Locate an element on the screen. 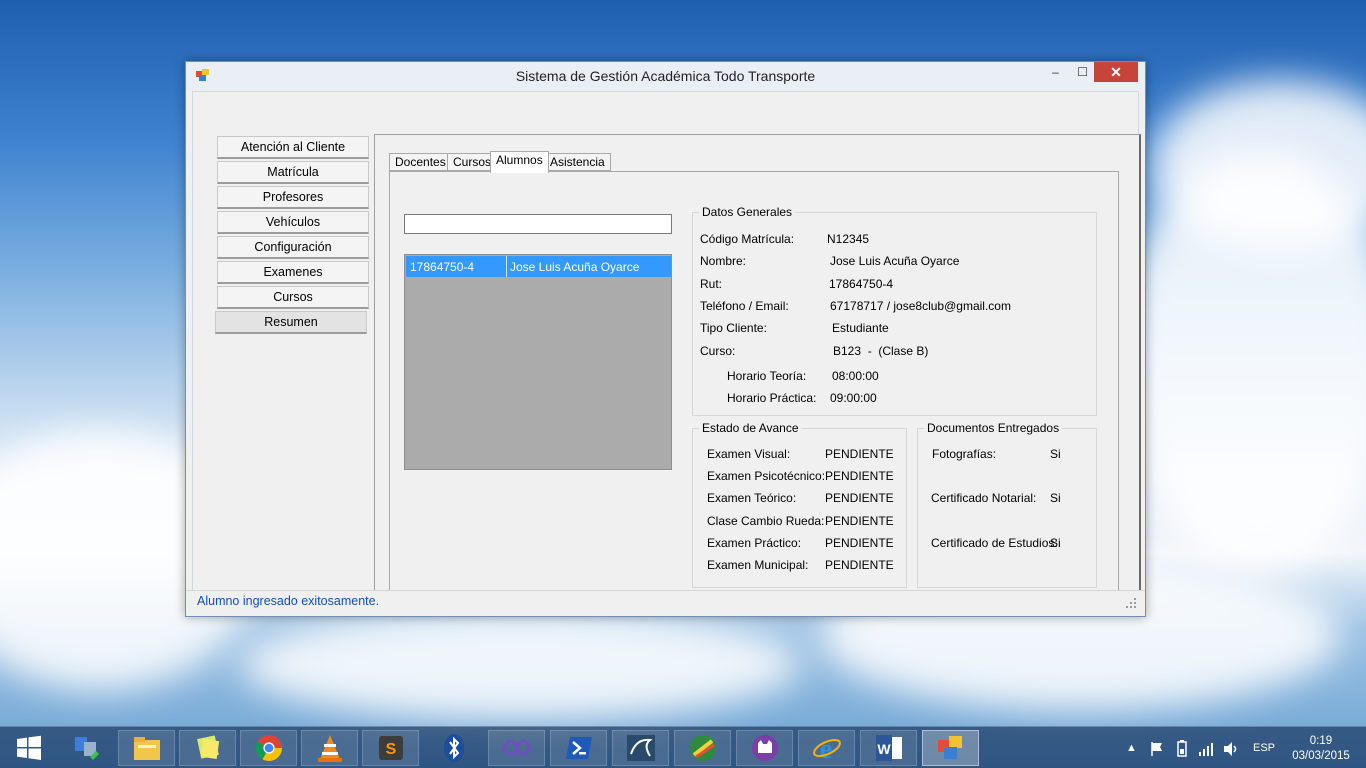 The image size is (1366, 768). nombre-label: Nombre: is located at coordinates (723, 261).